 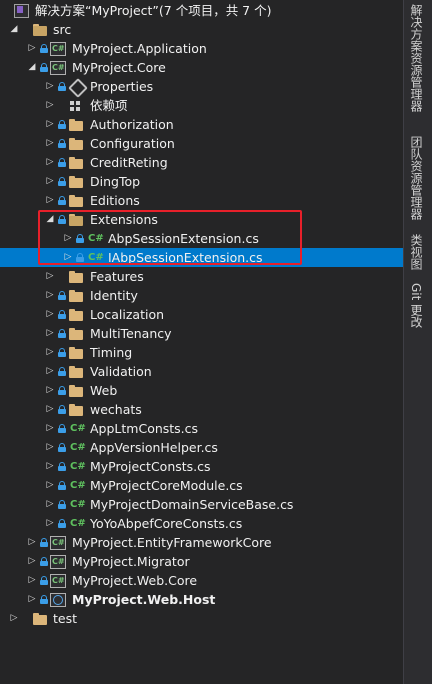 I want to click on tree-item-label: test, so click(x=65, y=618).